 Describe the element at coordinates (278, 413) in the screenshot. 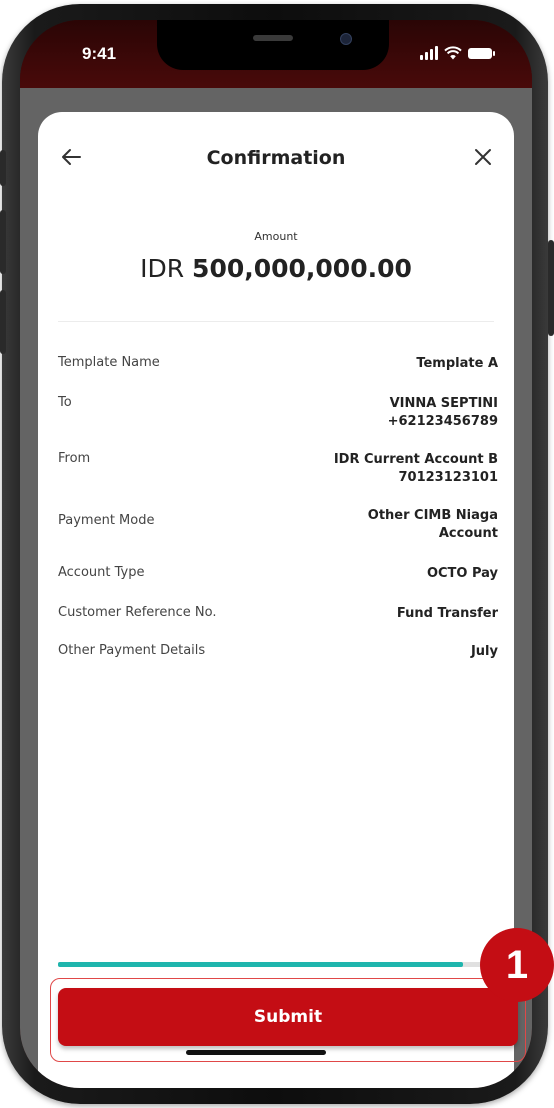

I see `detail-row-to: To VINNA SEPTINI +62123456789` at that location.